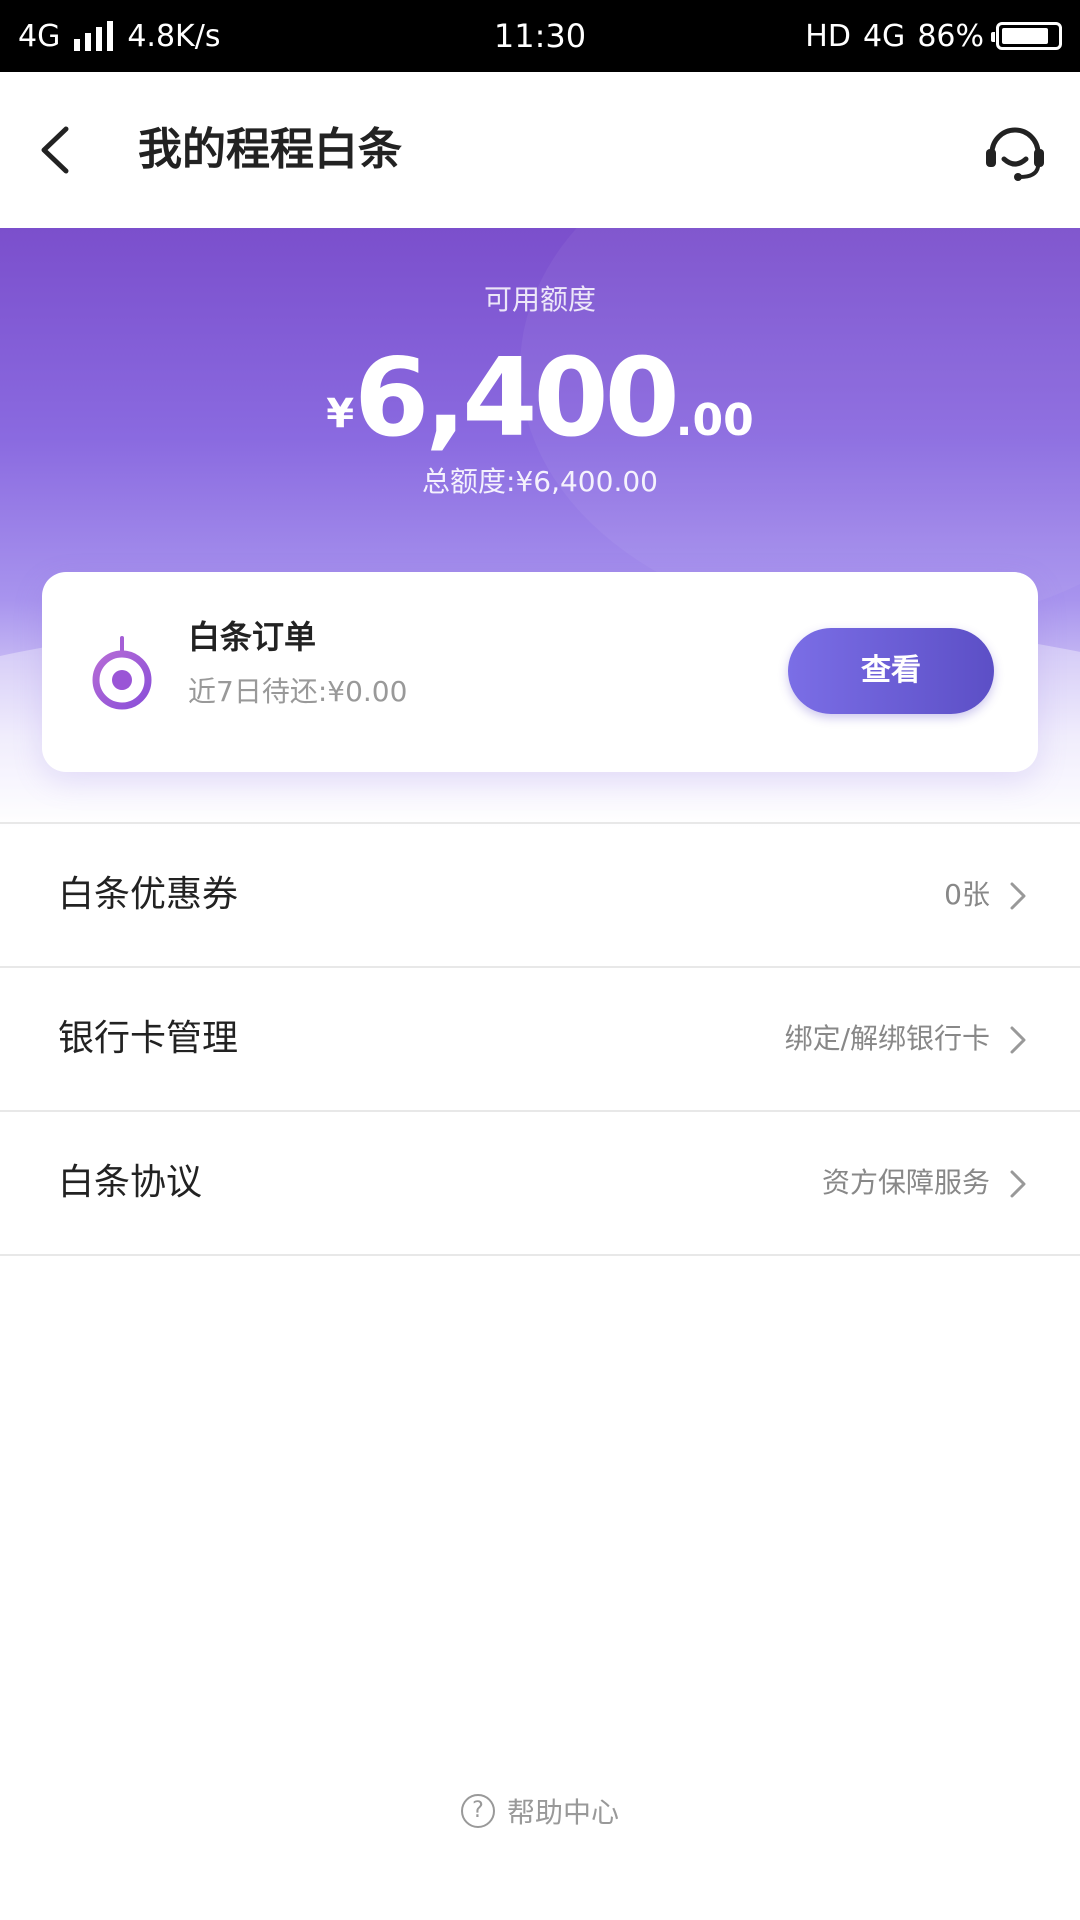 The image size is (1080, 1920). What do you see at coordinates (950, 36) in the screenshot?
I see `battery-percent: 86%` at bounding box center [950, 36].